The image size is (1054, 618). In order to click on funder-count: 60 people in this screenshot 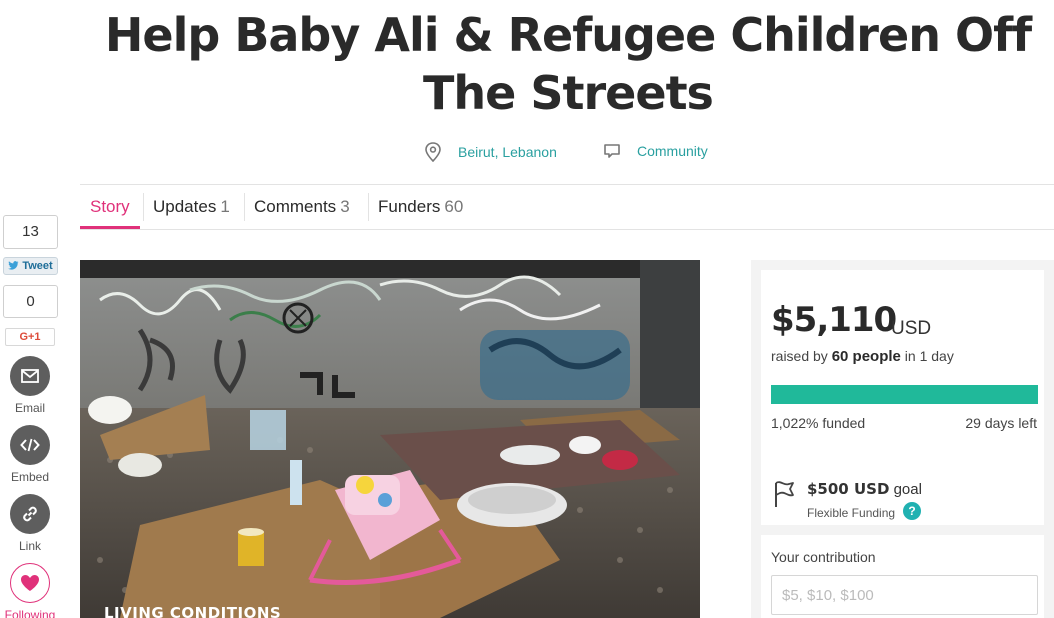, I will do `click(866, 356)`.